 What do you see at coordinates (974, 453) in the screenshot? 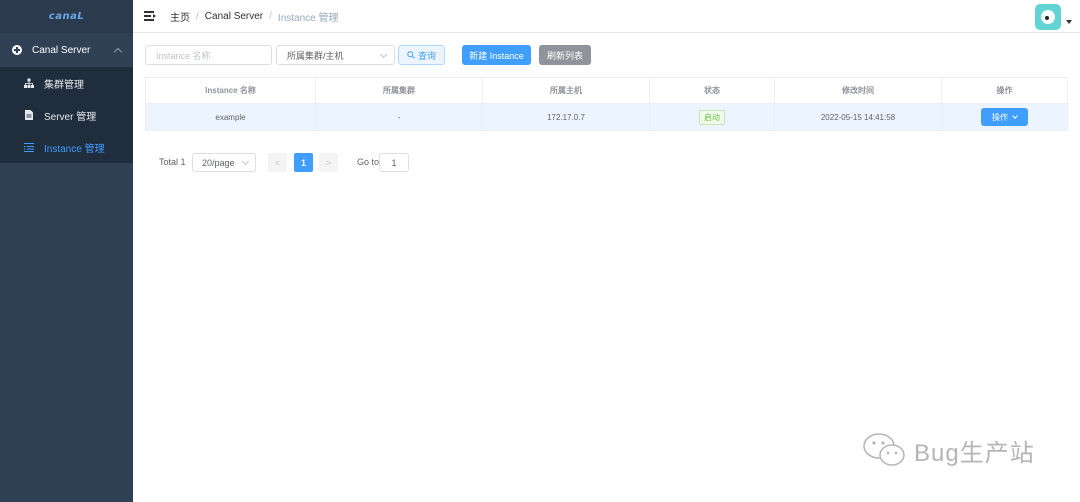
I see `watermark-text: Bug生产站` at bounding box center [974, 453].